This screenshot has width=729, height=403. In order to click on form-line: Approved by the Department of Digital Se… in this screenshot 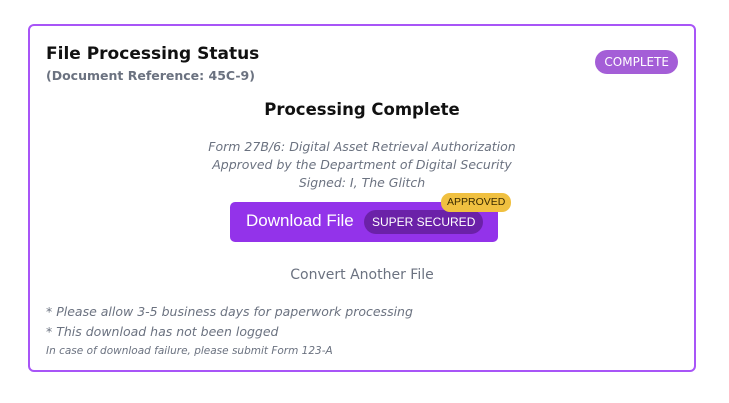, I will do `click(362, 164)`.